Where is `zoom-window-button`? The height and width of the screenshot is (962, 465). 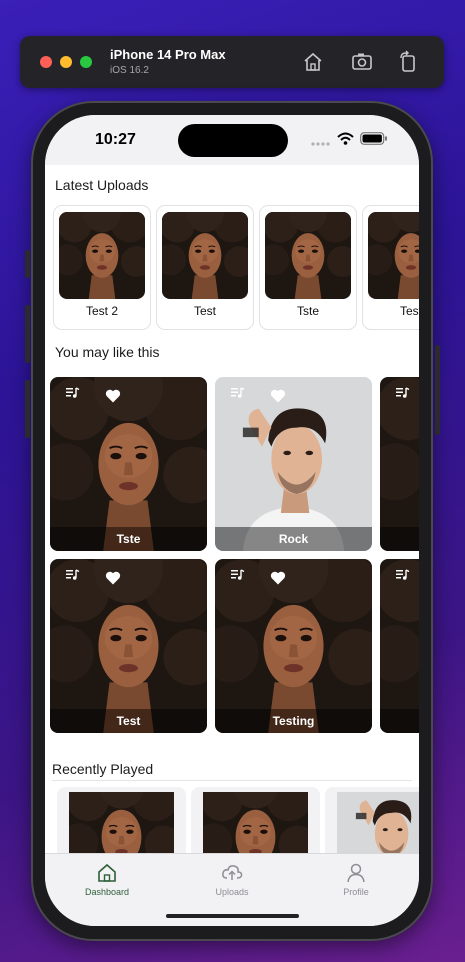 zoom-window-button is located at coordinates (86, 62).